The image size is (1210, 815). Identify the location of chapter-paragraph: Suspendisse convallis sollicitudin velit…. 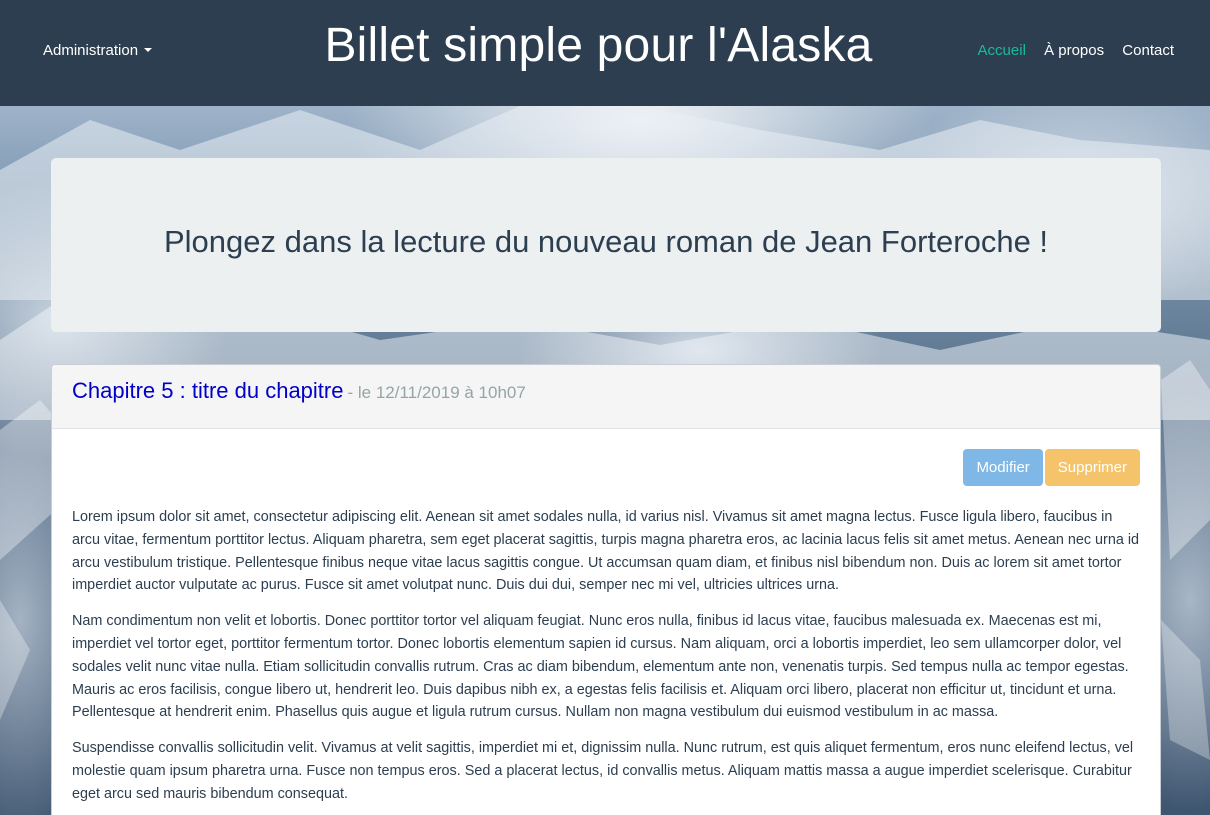
(603, 771).